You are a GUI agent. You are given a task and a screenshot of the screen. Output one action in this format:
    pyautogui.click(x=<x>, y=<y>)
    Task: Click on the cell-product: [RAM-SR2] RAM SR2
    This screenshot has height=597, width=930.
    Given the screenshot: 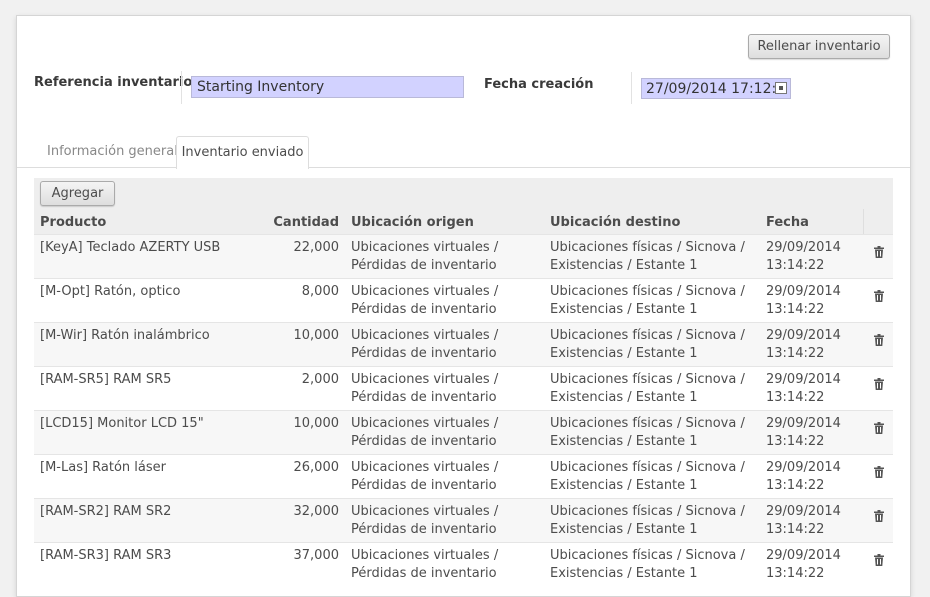 What is the action you would take?
    pyautogui.click(x=106, y=511)
    